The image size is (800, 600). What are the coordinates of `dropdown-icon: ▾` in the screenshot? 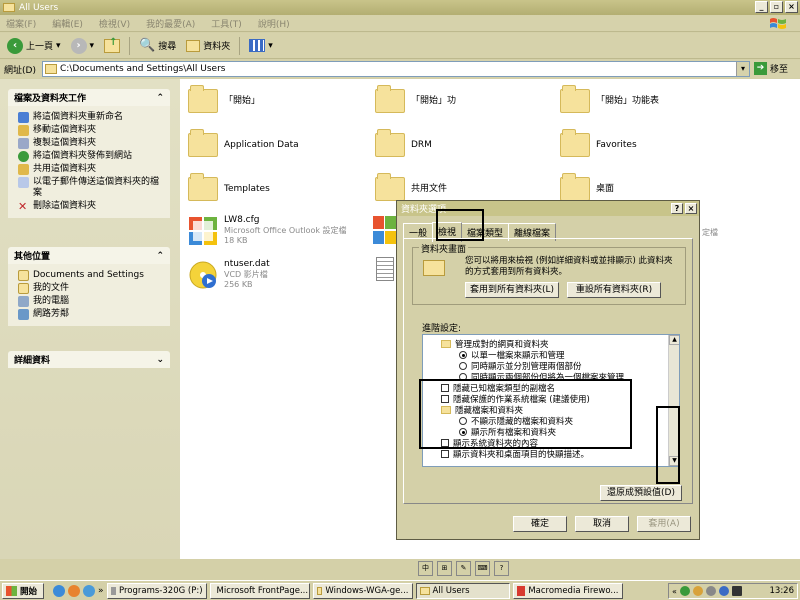 It's located at (92, 45).